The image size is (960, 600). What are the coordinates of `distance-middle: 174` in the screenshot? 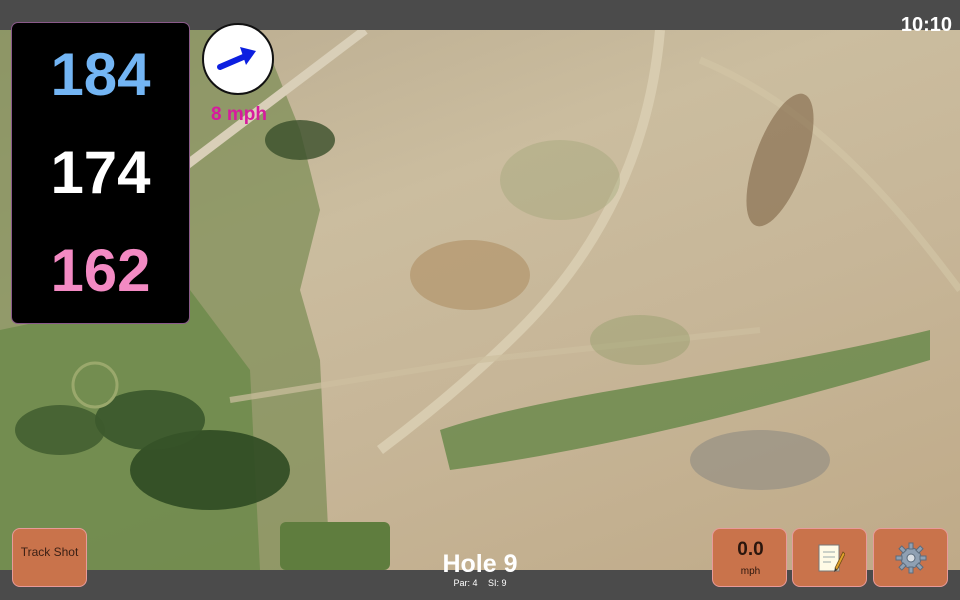 It's located at (100, 172).